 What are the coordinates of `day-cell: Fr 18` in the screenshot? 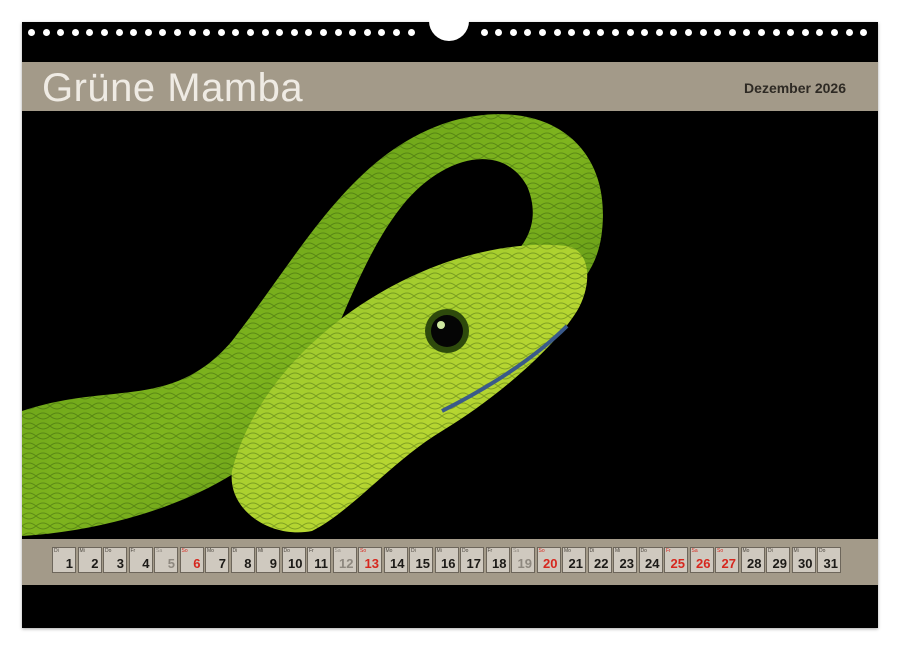 It's located at (497, 560).